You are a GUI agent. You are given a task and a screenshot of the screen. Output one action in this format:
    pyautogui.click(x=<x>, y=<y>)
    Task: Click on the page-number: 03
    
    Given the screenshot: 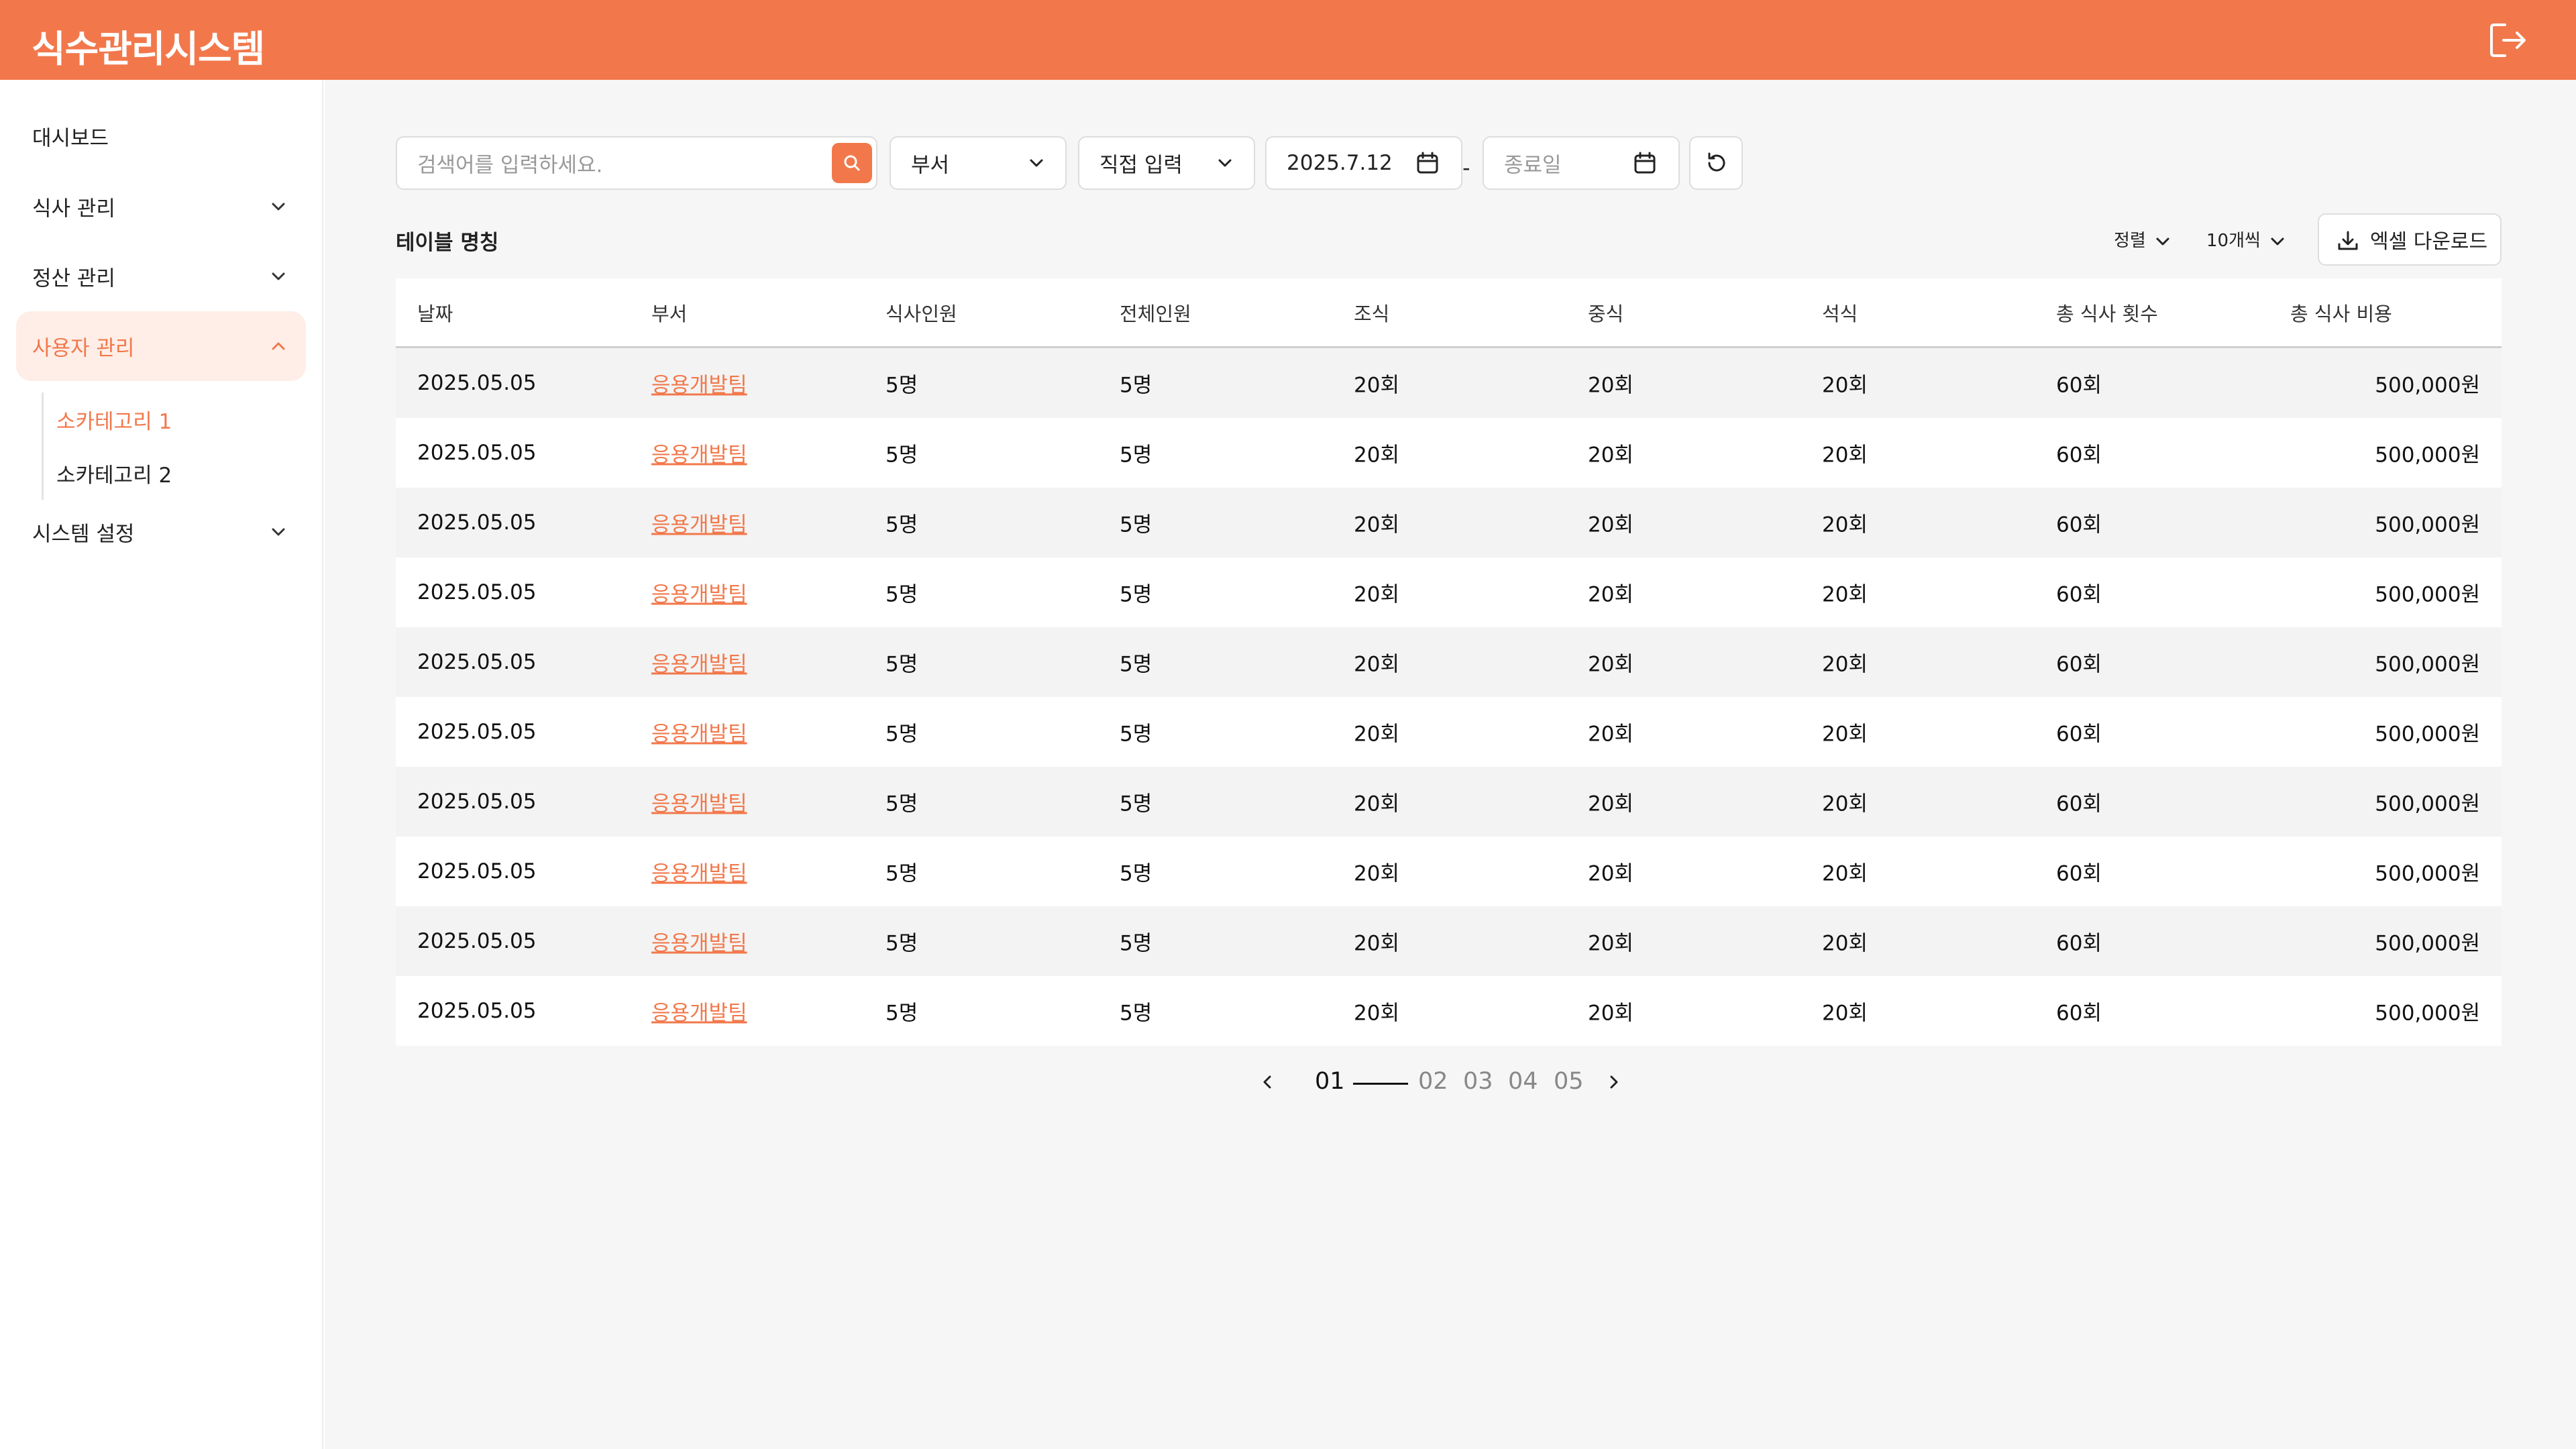 What is the action you would take?
    pyautogui.click(x=1478, y=1081)
    